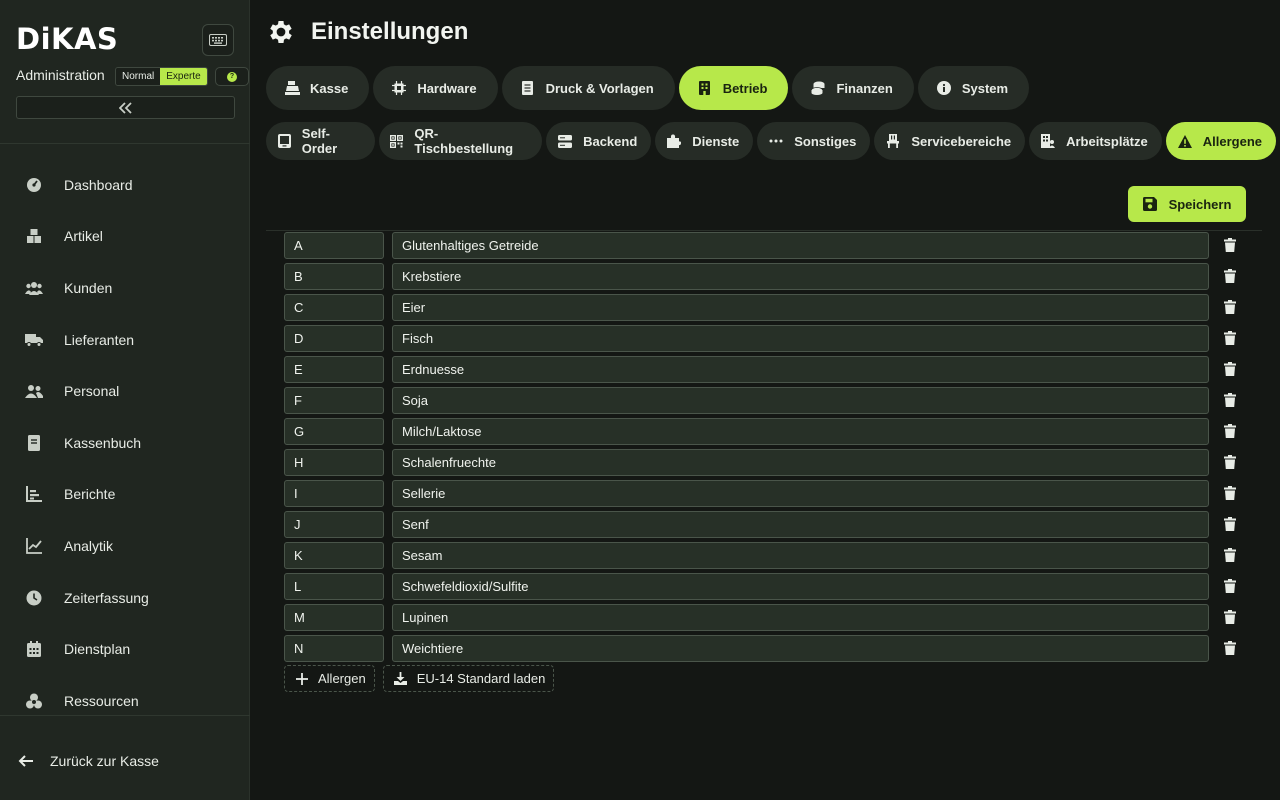  I want to click on save-button: Speichern, so click(1187, 204).